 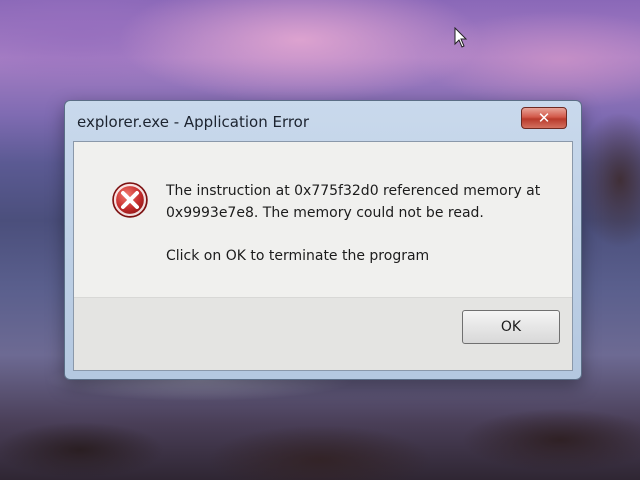 What do you see at coordinates (461, 37) in the screenshot?
I see `mouse-cursor-icon` at bounding box center [461, 37].